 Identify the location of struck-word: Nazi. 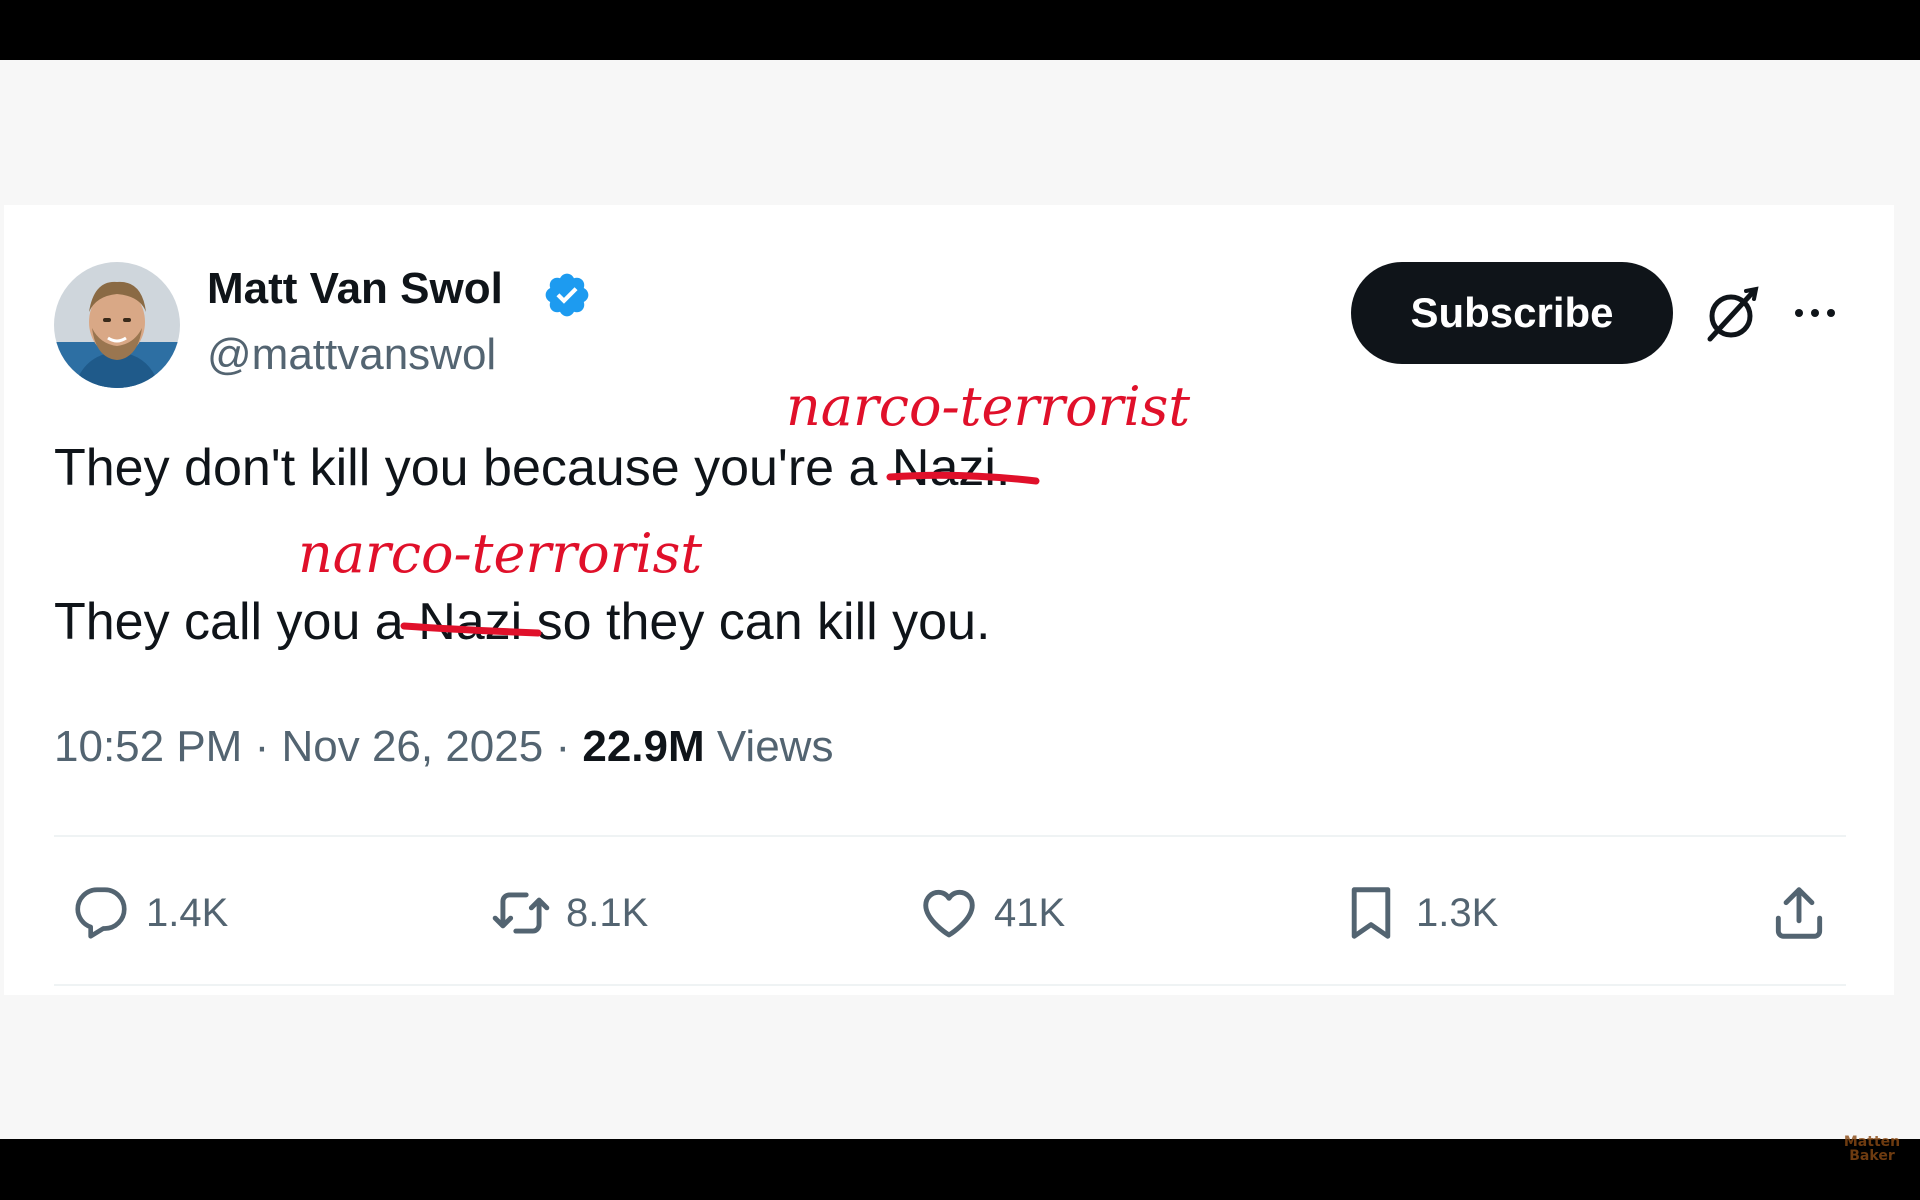
(471, 622).